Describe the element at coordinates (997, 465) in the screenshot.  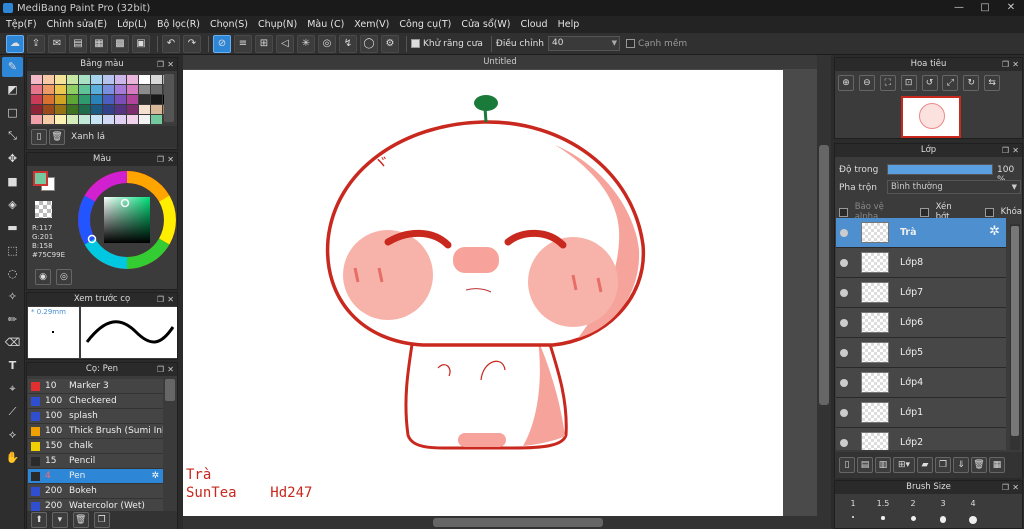
I see `layer-settings-icon: ▦` at that location.